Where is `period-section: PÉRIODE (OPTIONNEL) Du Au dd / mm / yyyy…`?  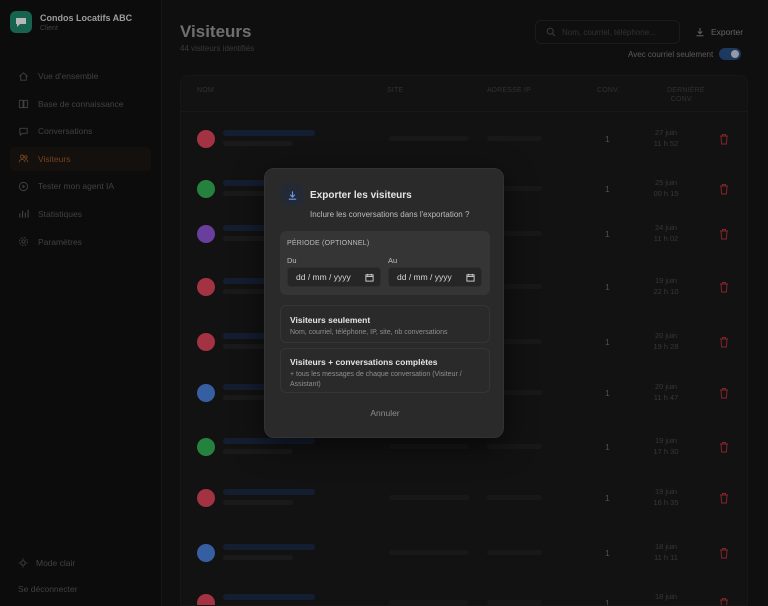
period-section: PÉRIODE (OPTIONNEL) Du Au dd / mm / yyyy… is located at coordinates (385, 263).